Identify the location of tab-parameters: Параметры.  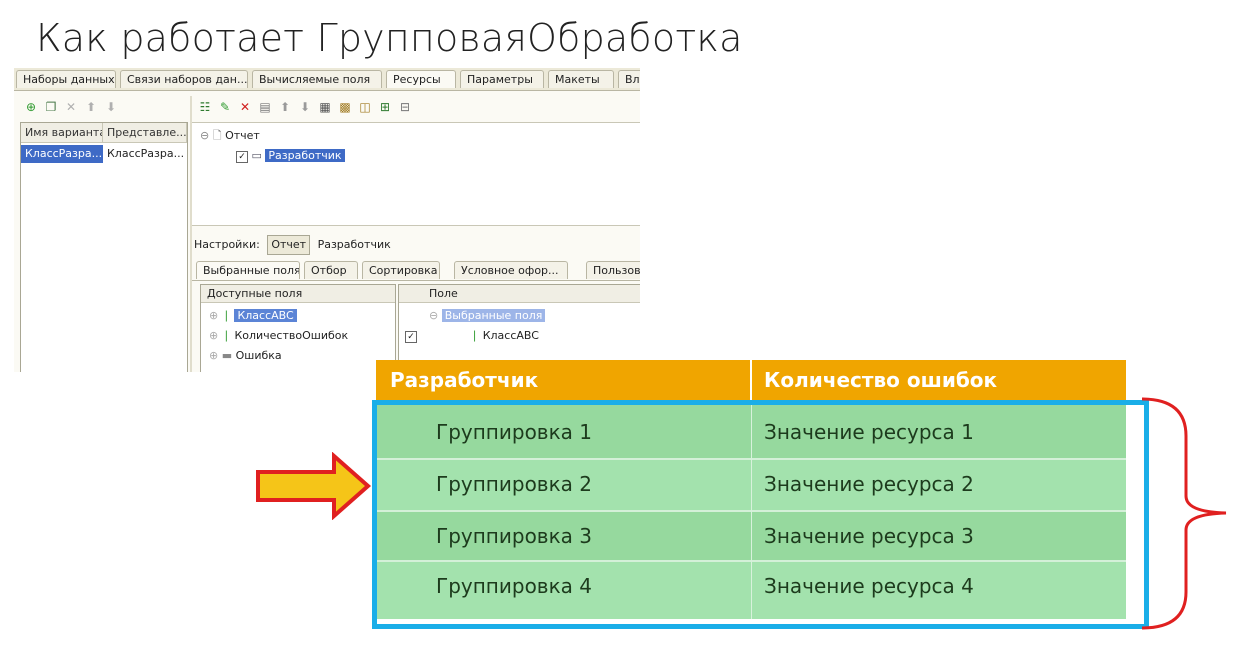
(502, 79).